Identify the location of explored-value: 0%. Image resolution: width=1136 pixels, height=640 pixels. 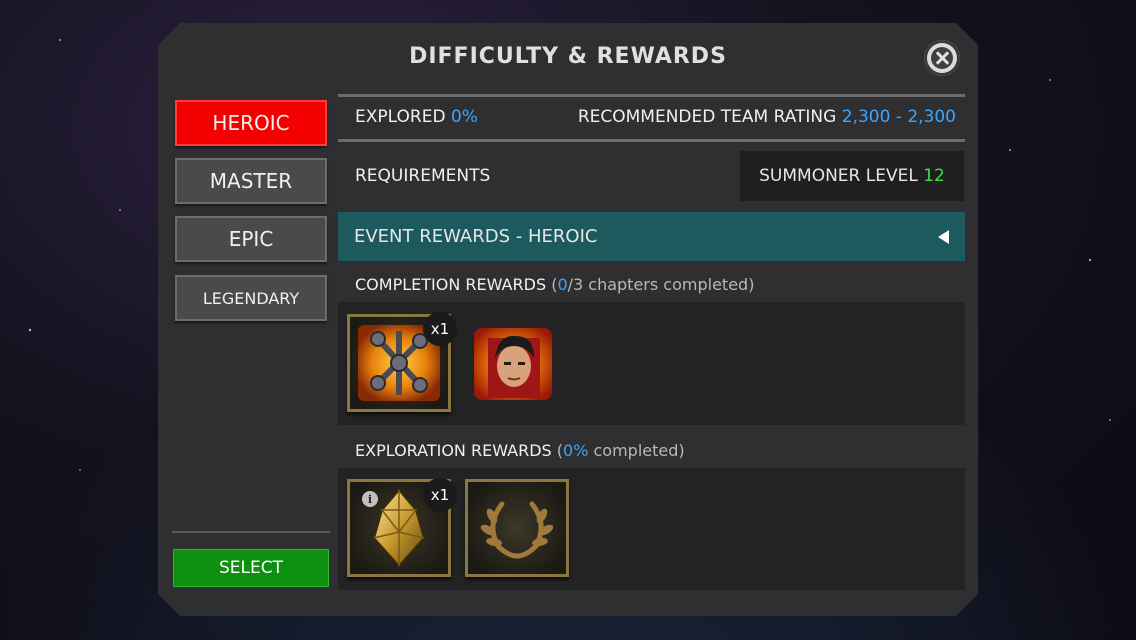
(464, 117).